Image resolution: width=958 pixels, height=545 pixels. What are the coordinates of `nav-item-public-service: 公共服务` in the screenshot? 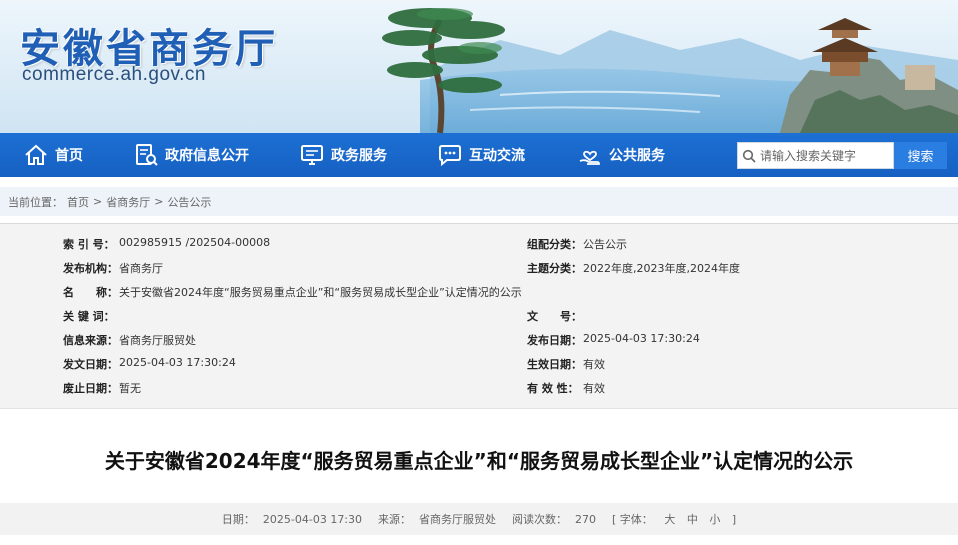 It's located at (621, 155).